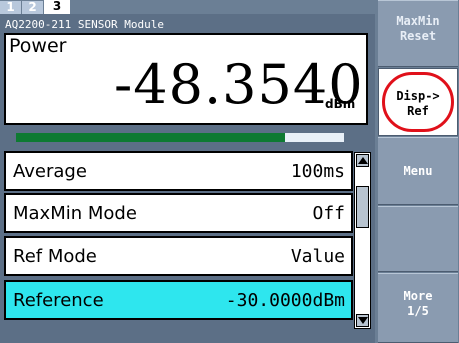  What do you see at coordinates (362, 207) in the screenshot?
I see `scroll-thumb` at bounding box center [362, 207].